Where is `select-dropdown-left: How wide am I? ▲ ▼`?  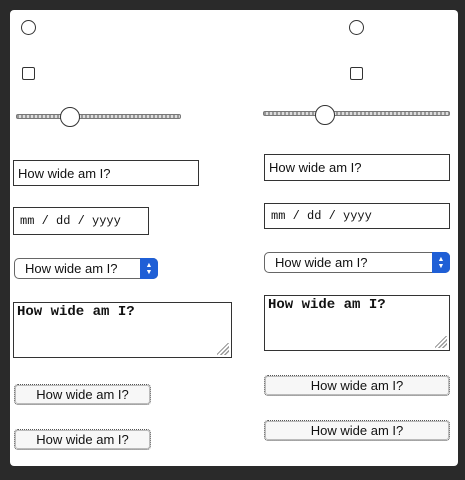 select-dropdown-left: How wide am I? ▲ ▼ is located at coordinates (86, 268).